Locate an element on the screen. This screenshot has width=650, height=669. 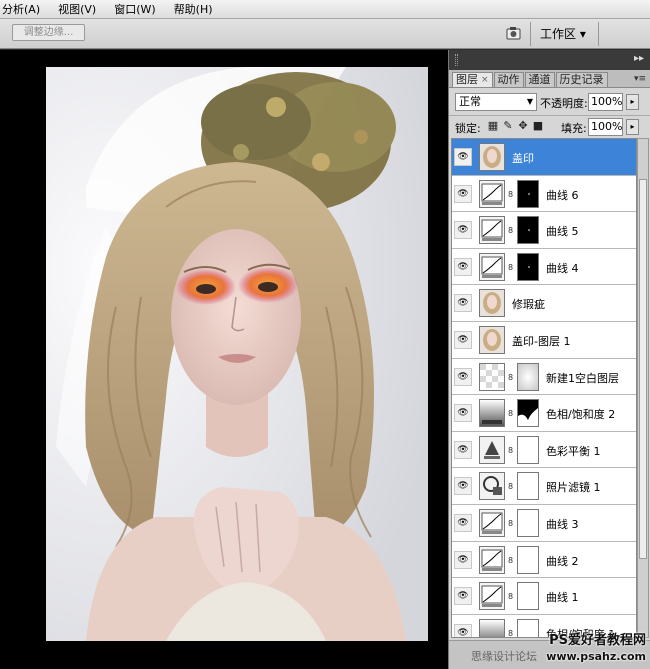
layer-row: 👁 8 新建1空白图层 is located at coordinates (544, 377).